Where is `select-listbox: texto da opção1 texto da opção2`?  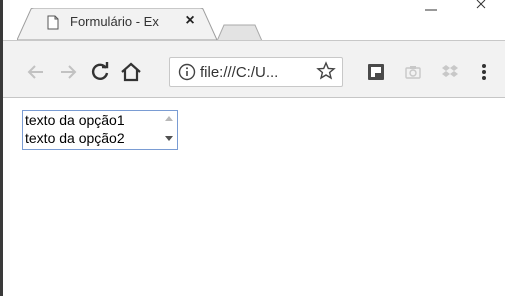
select-listbox: texto da opção1 texto da opção2 is located at coordinates (100, 130).